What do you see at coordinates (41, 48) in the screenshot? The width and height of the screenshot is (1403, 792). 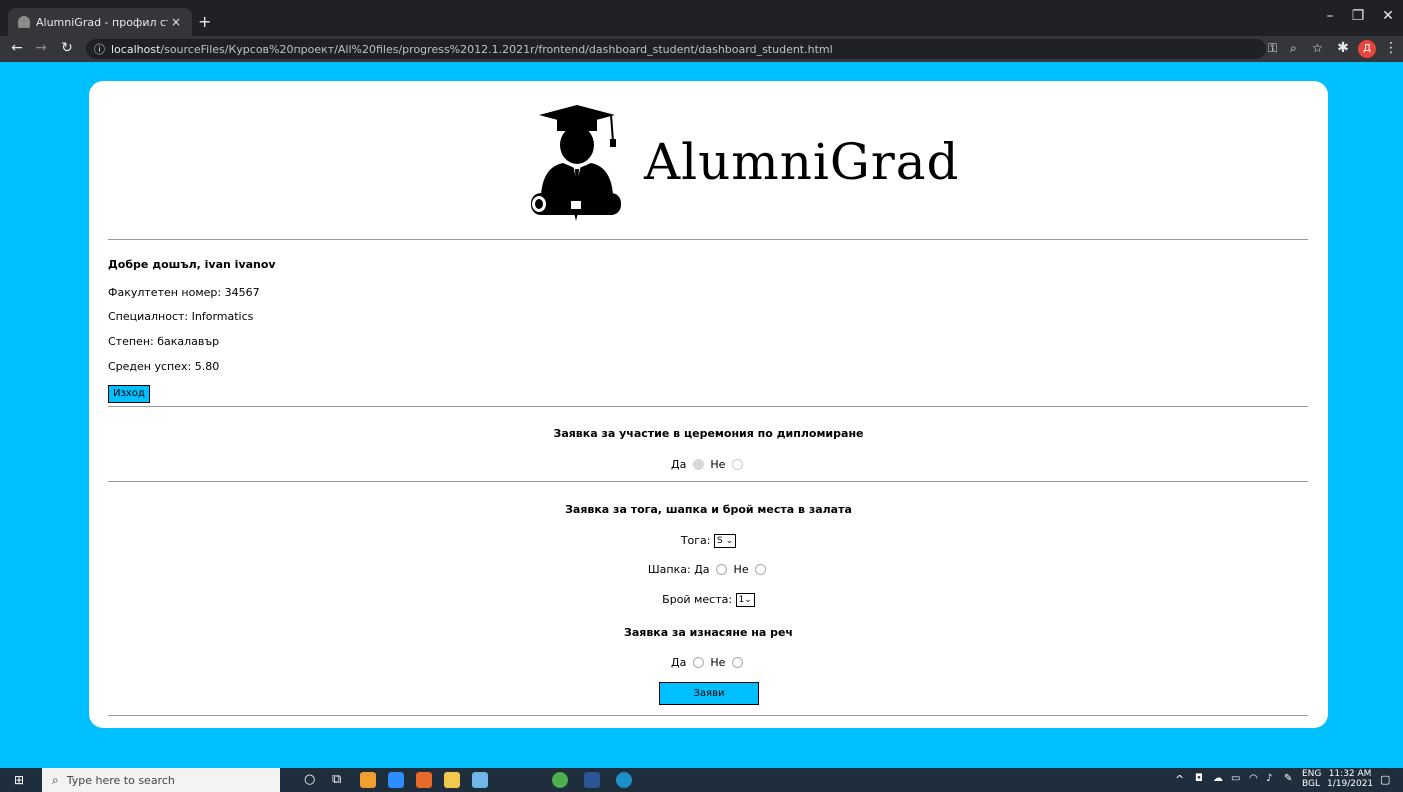 I see `forward-arrow-icon: →` at bounding box center [41, 48].